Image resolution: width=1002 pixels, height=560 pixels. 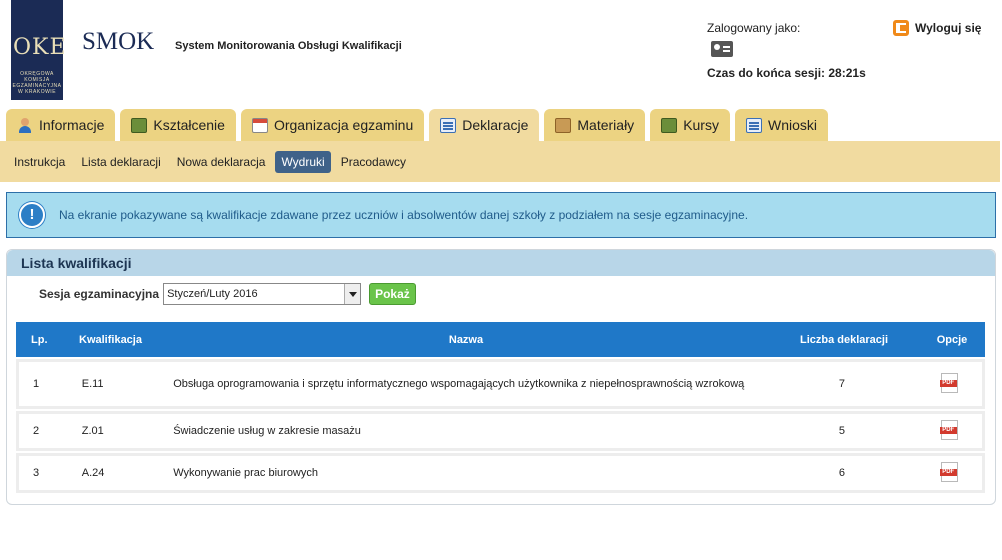 I want to click on info-icon: !, so click(x=32, y=215).